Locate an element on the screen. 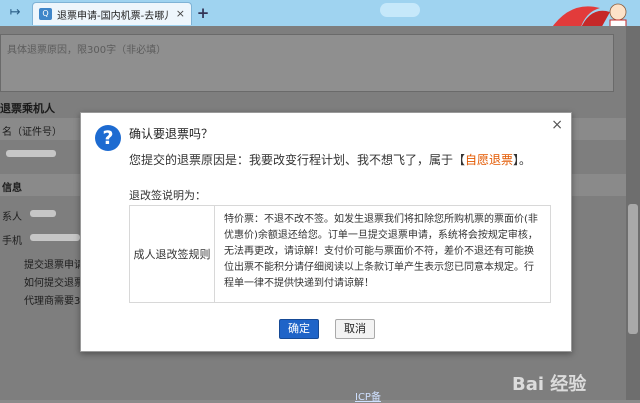 The width and height of the screenshot is (640, 403). redacted-phone is located at coordinates (55, 237).